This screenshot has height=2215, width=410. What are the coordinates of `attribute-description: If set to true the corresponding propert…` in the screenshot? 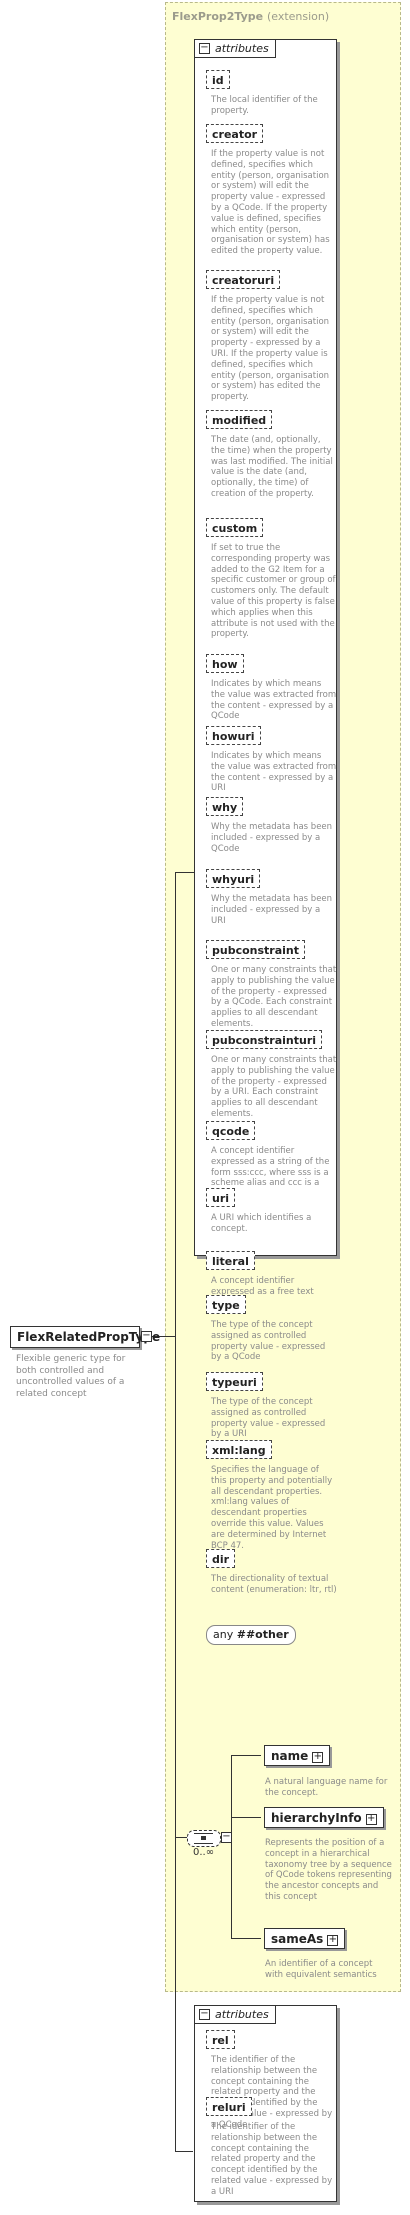 It's located at (273, 591).